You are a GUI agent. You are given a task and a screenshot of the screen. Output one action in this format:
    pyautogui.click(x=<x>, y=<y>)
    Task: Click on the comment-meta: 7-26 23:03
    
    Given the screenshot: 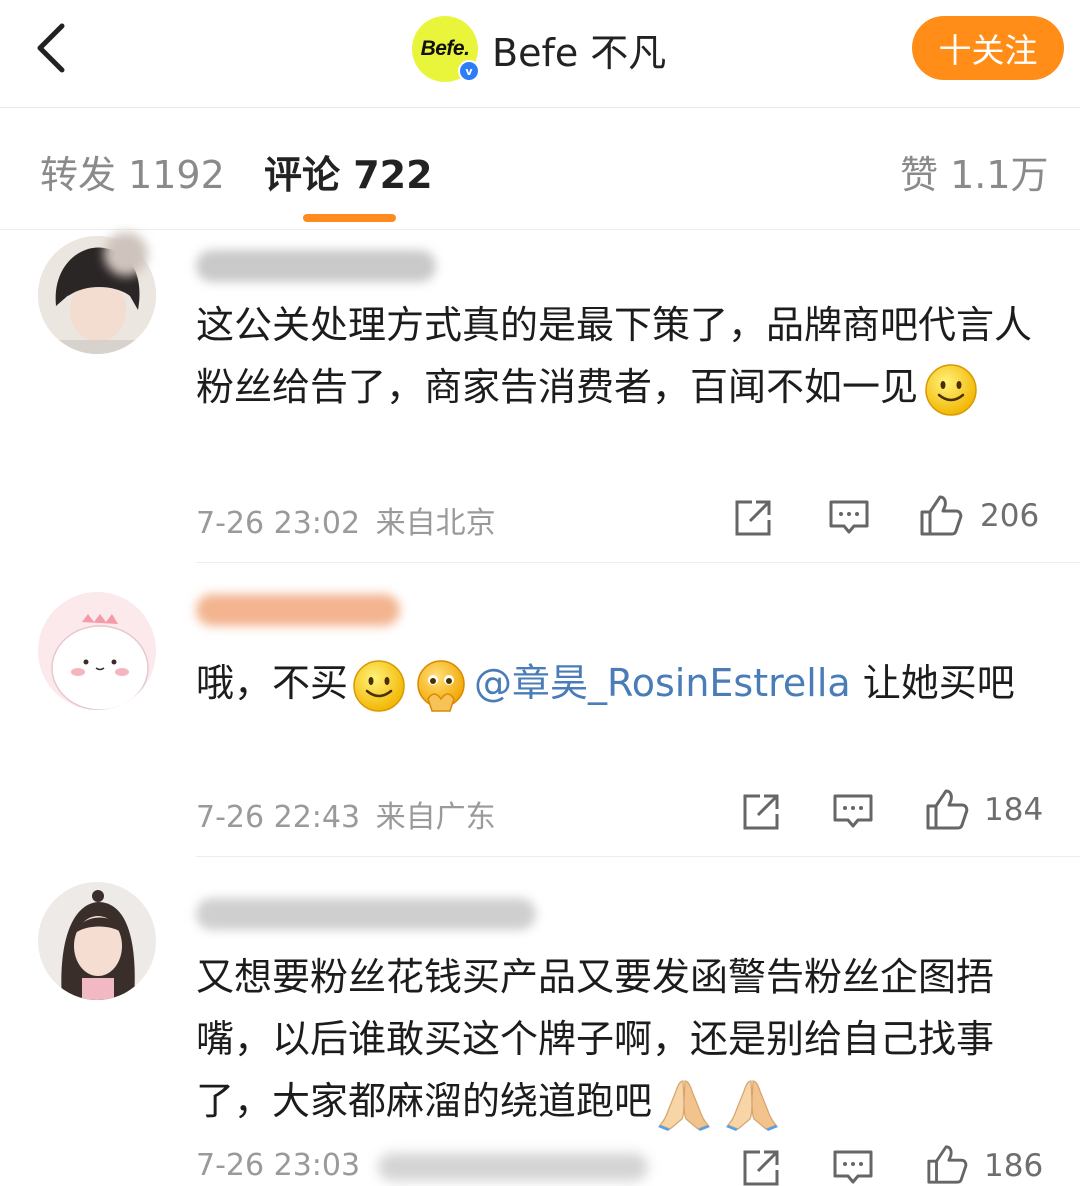 What is the action you would take?
    pyautogui.click(x=422, y=1165)
    